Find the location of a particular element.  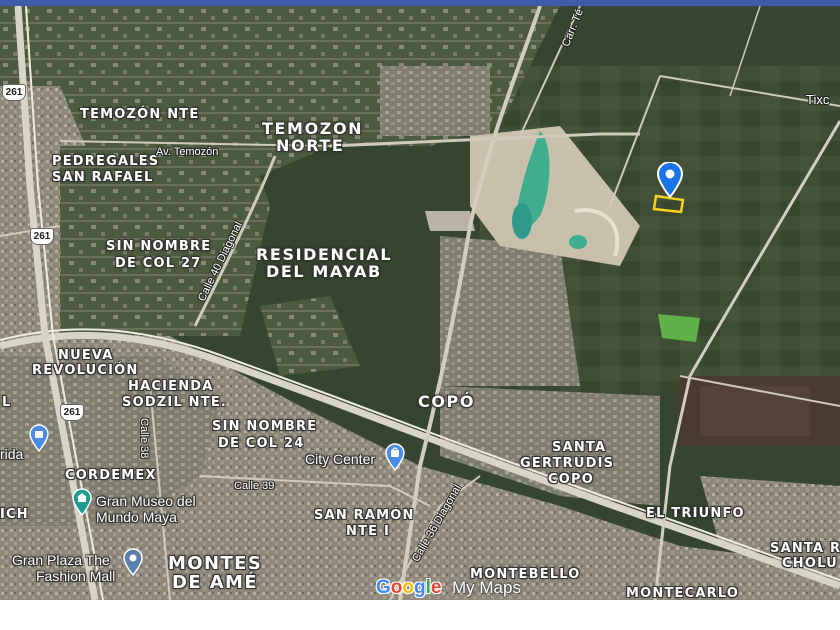

label-ich: ICH is located at coordinates (14, 514).